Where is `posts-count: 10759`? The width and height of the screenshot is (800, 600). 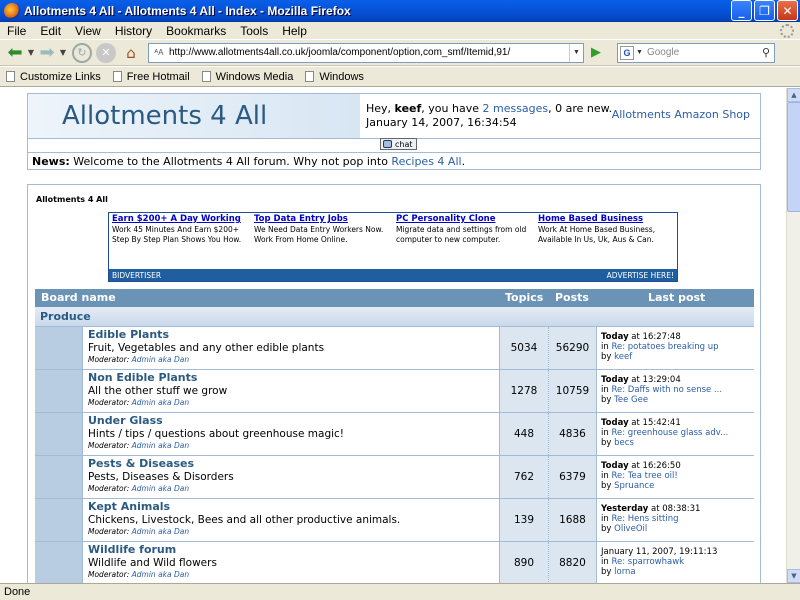
posts-count: 10759 is located at coordinates (572, 391).